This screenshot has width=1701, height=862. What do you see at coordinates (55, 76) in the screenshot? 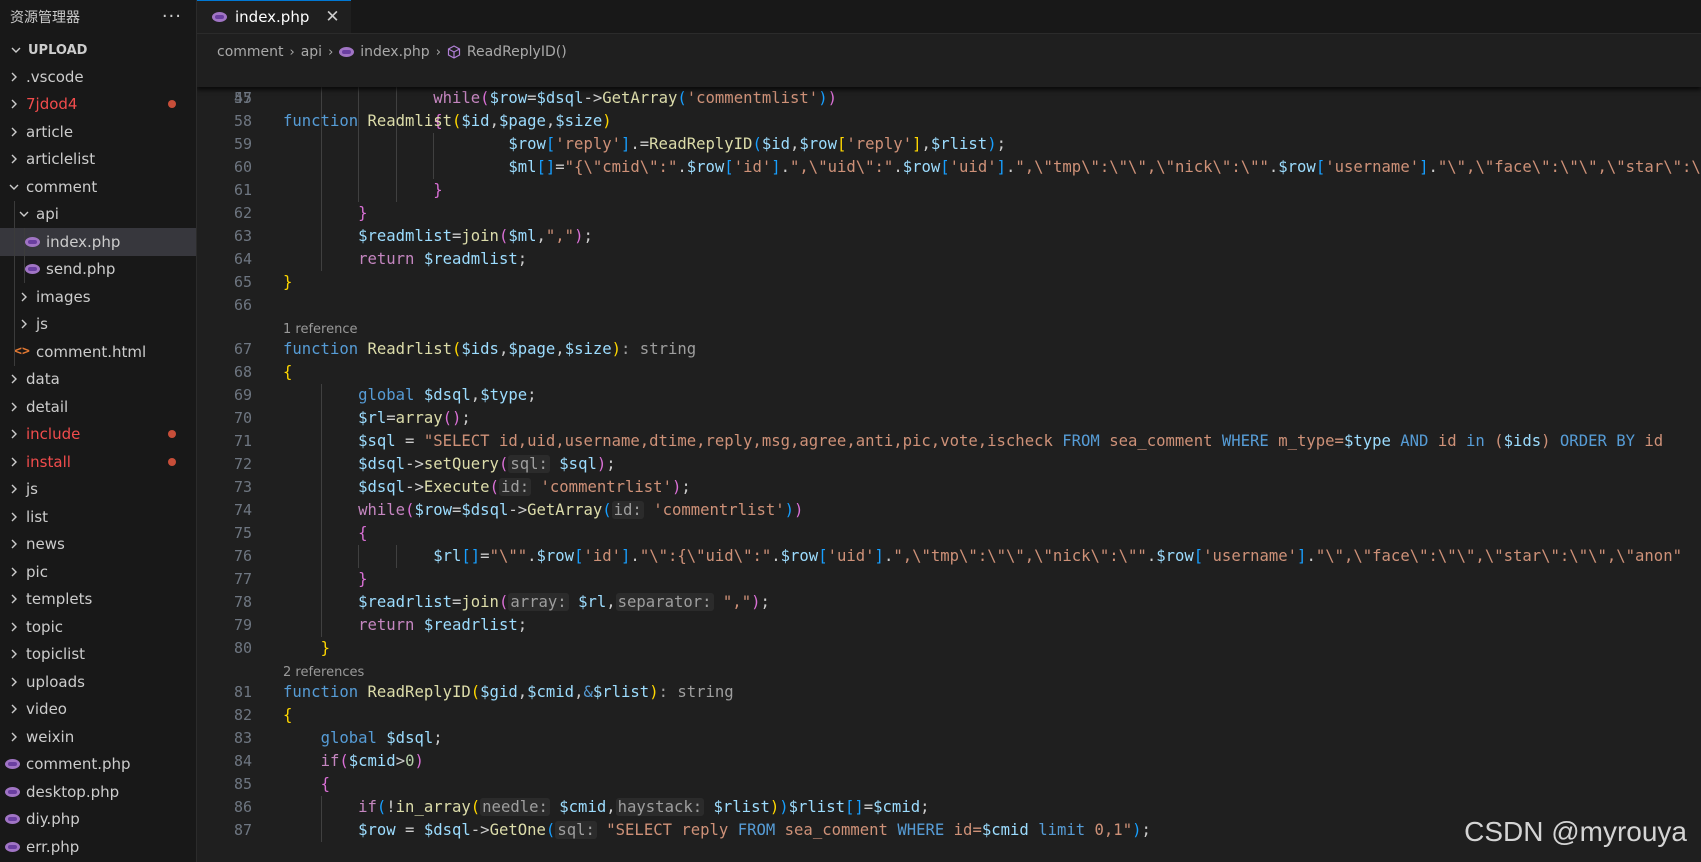
I see `tree-item-label: .vscode` at bounding box center [55, 76].